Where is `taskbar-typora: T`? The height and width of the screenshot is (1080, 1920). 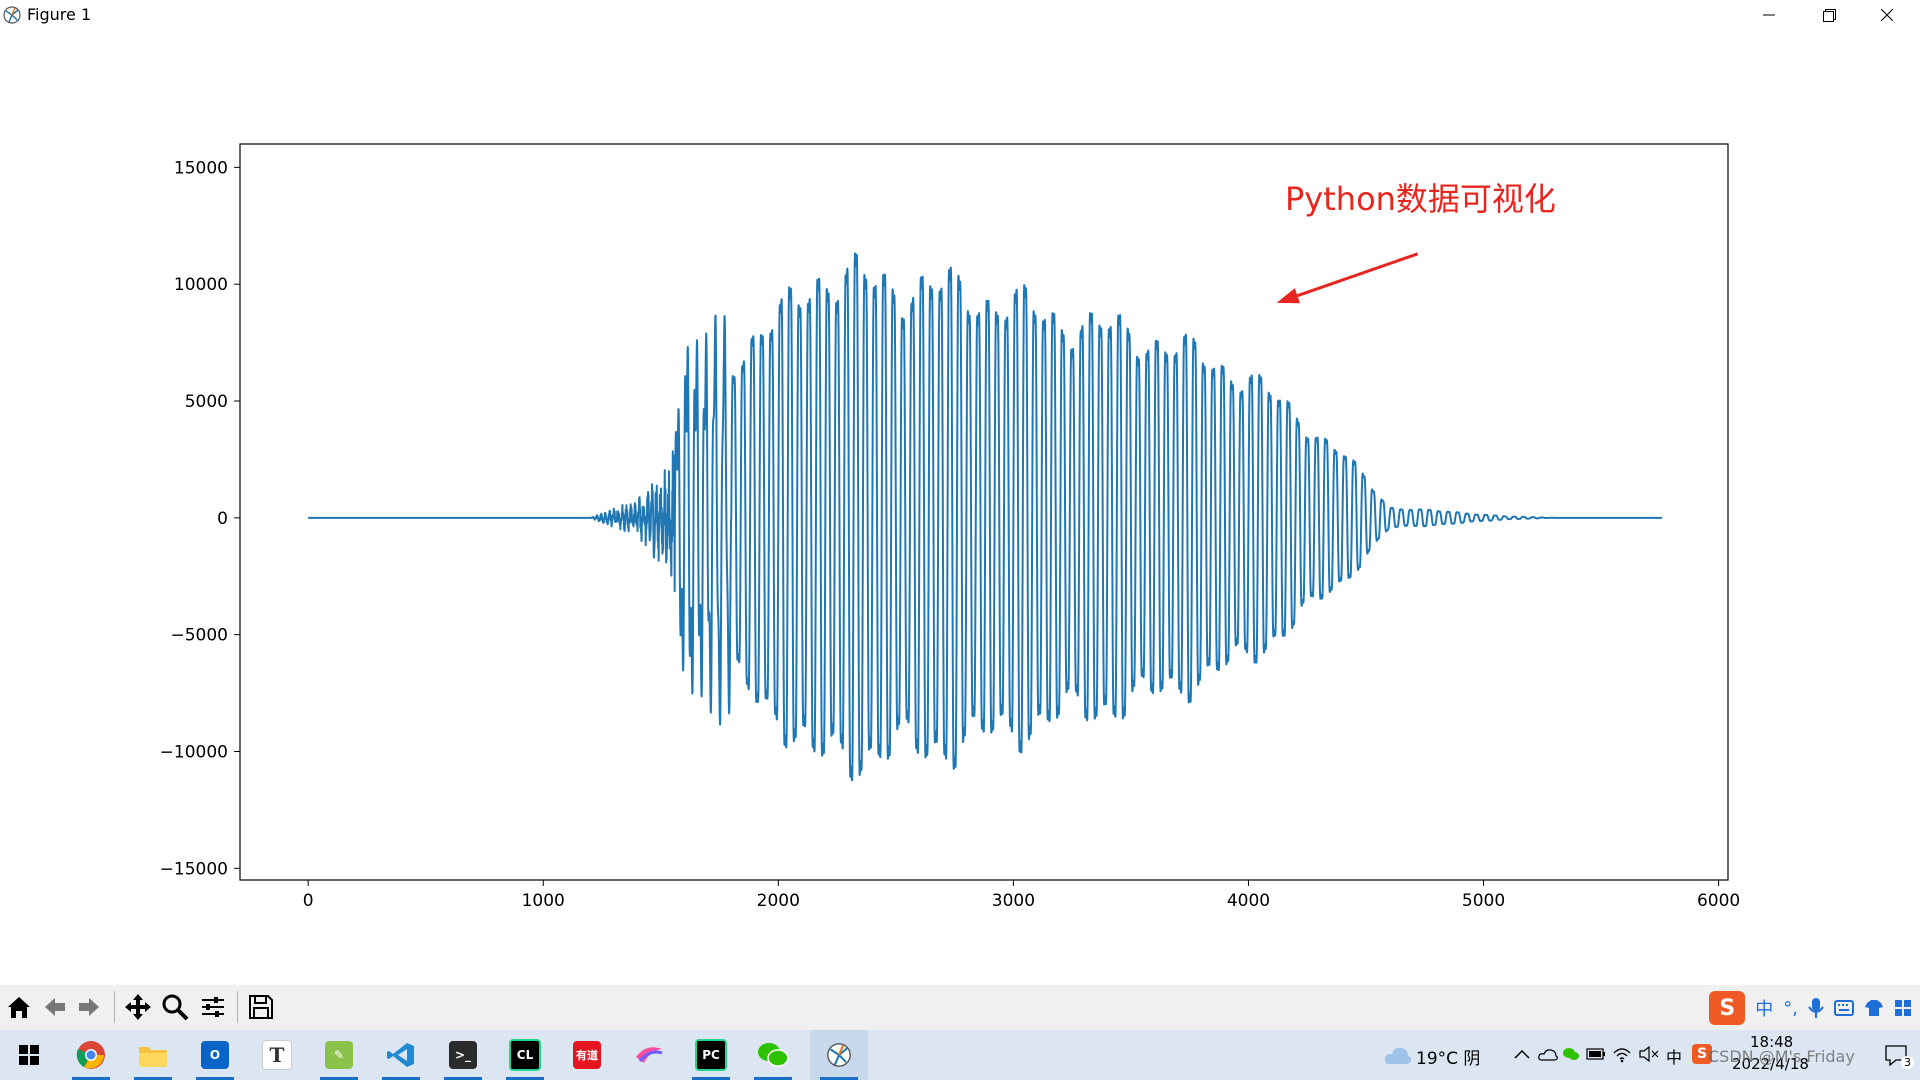
taskbar-typora: T is located at coordinates (277, 1055).